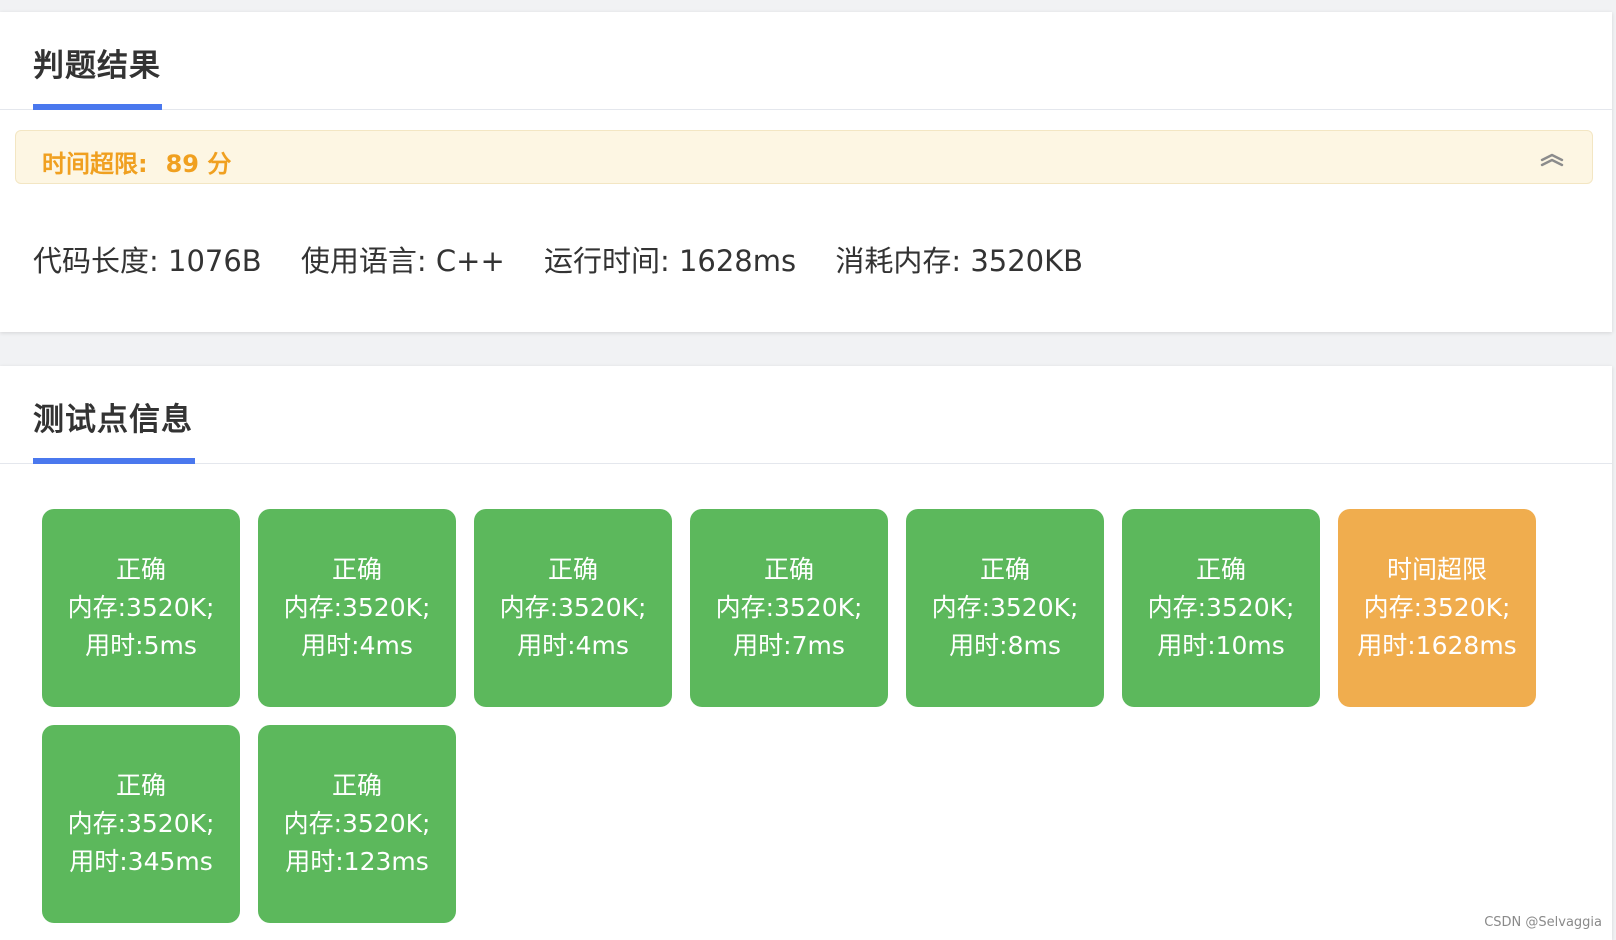 The width and height of the screenshot is (1616, 940). I want to click on collapse-button, so click(1552, 158).